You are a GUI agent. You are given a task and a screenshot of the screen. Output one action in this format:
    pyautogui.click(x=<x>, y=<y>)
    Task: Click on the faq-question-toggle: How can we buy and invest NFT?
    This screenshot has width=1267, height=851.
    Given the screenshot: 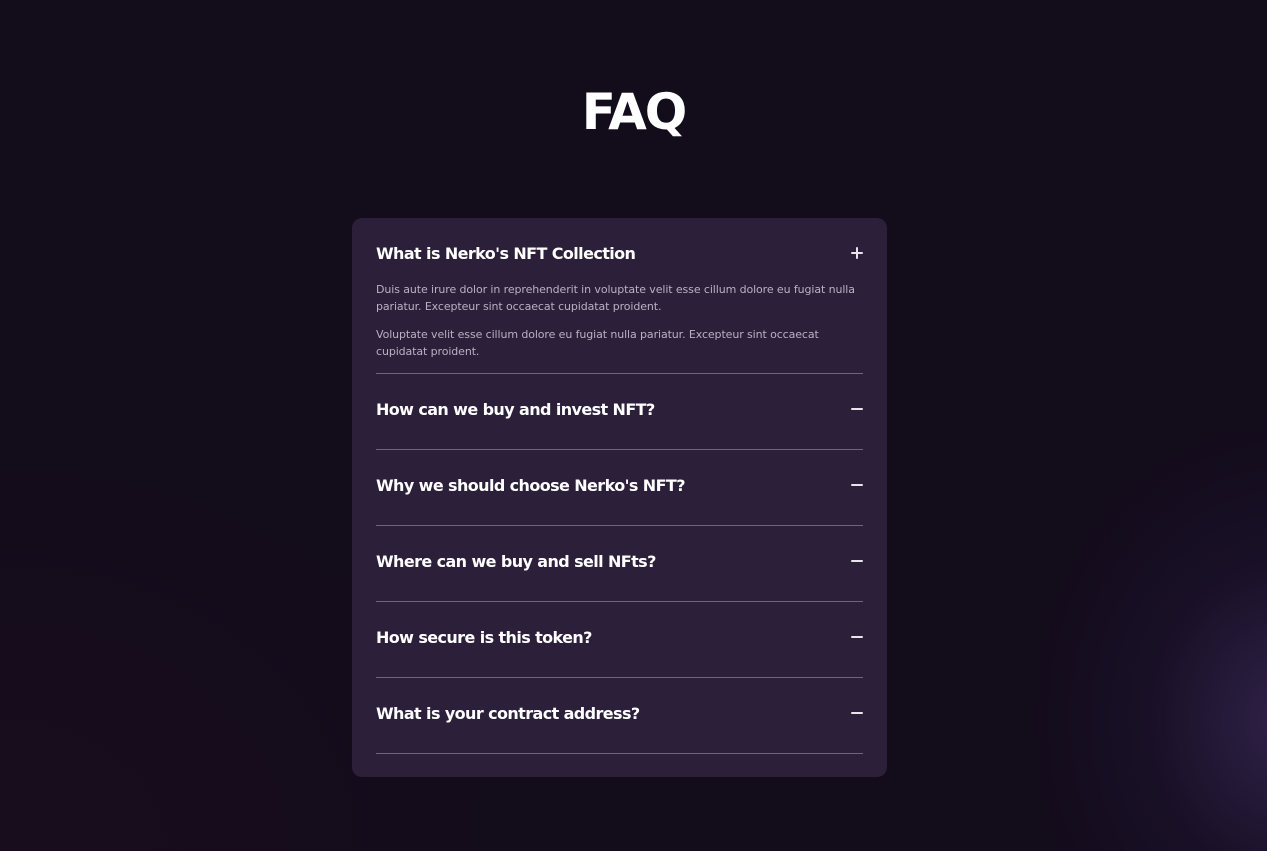 What is the action you would take?
    pyautogui.click(x=619, y=409)
    